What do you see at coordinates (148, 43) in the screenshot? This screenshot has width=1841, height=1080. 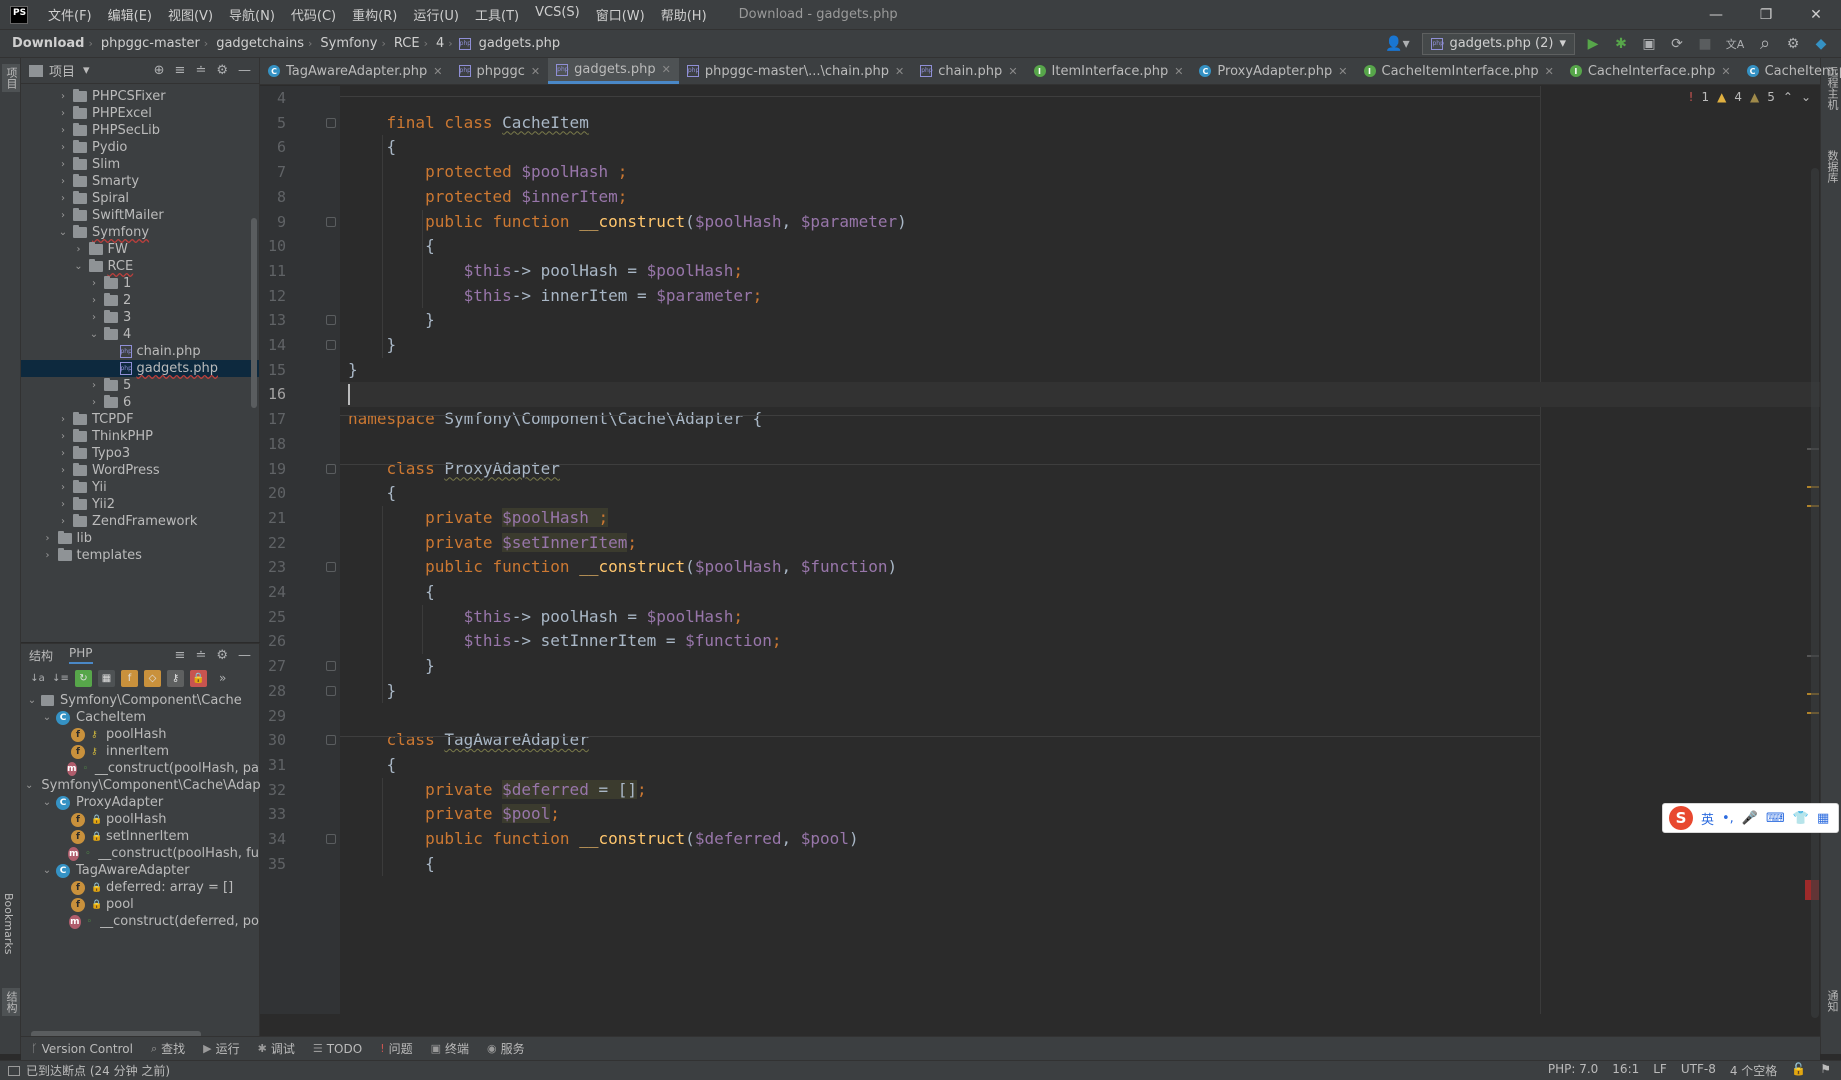 I see `breadcrumb-item: phpggc-master` at bounding box center [148, 43].